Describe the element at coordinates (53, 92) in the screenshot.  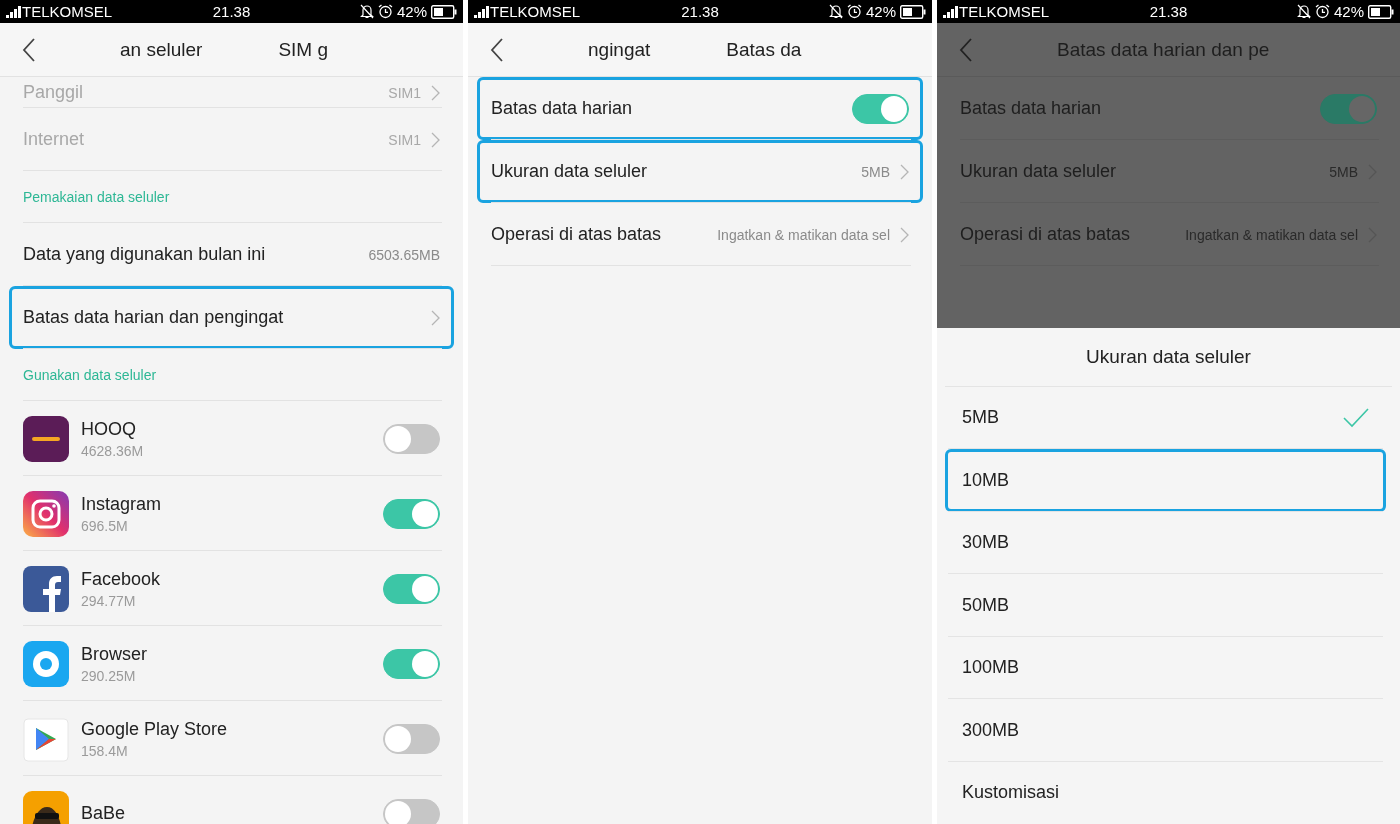
I see `setting-label: Panggil` at that location.